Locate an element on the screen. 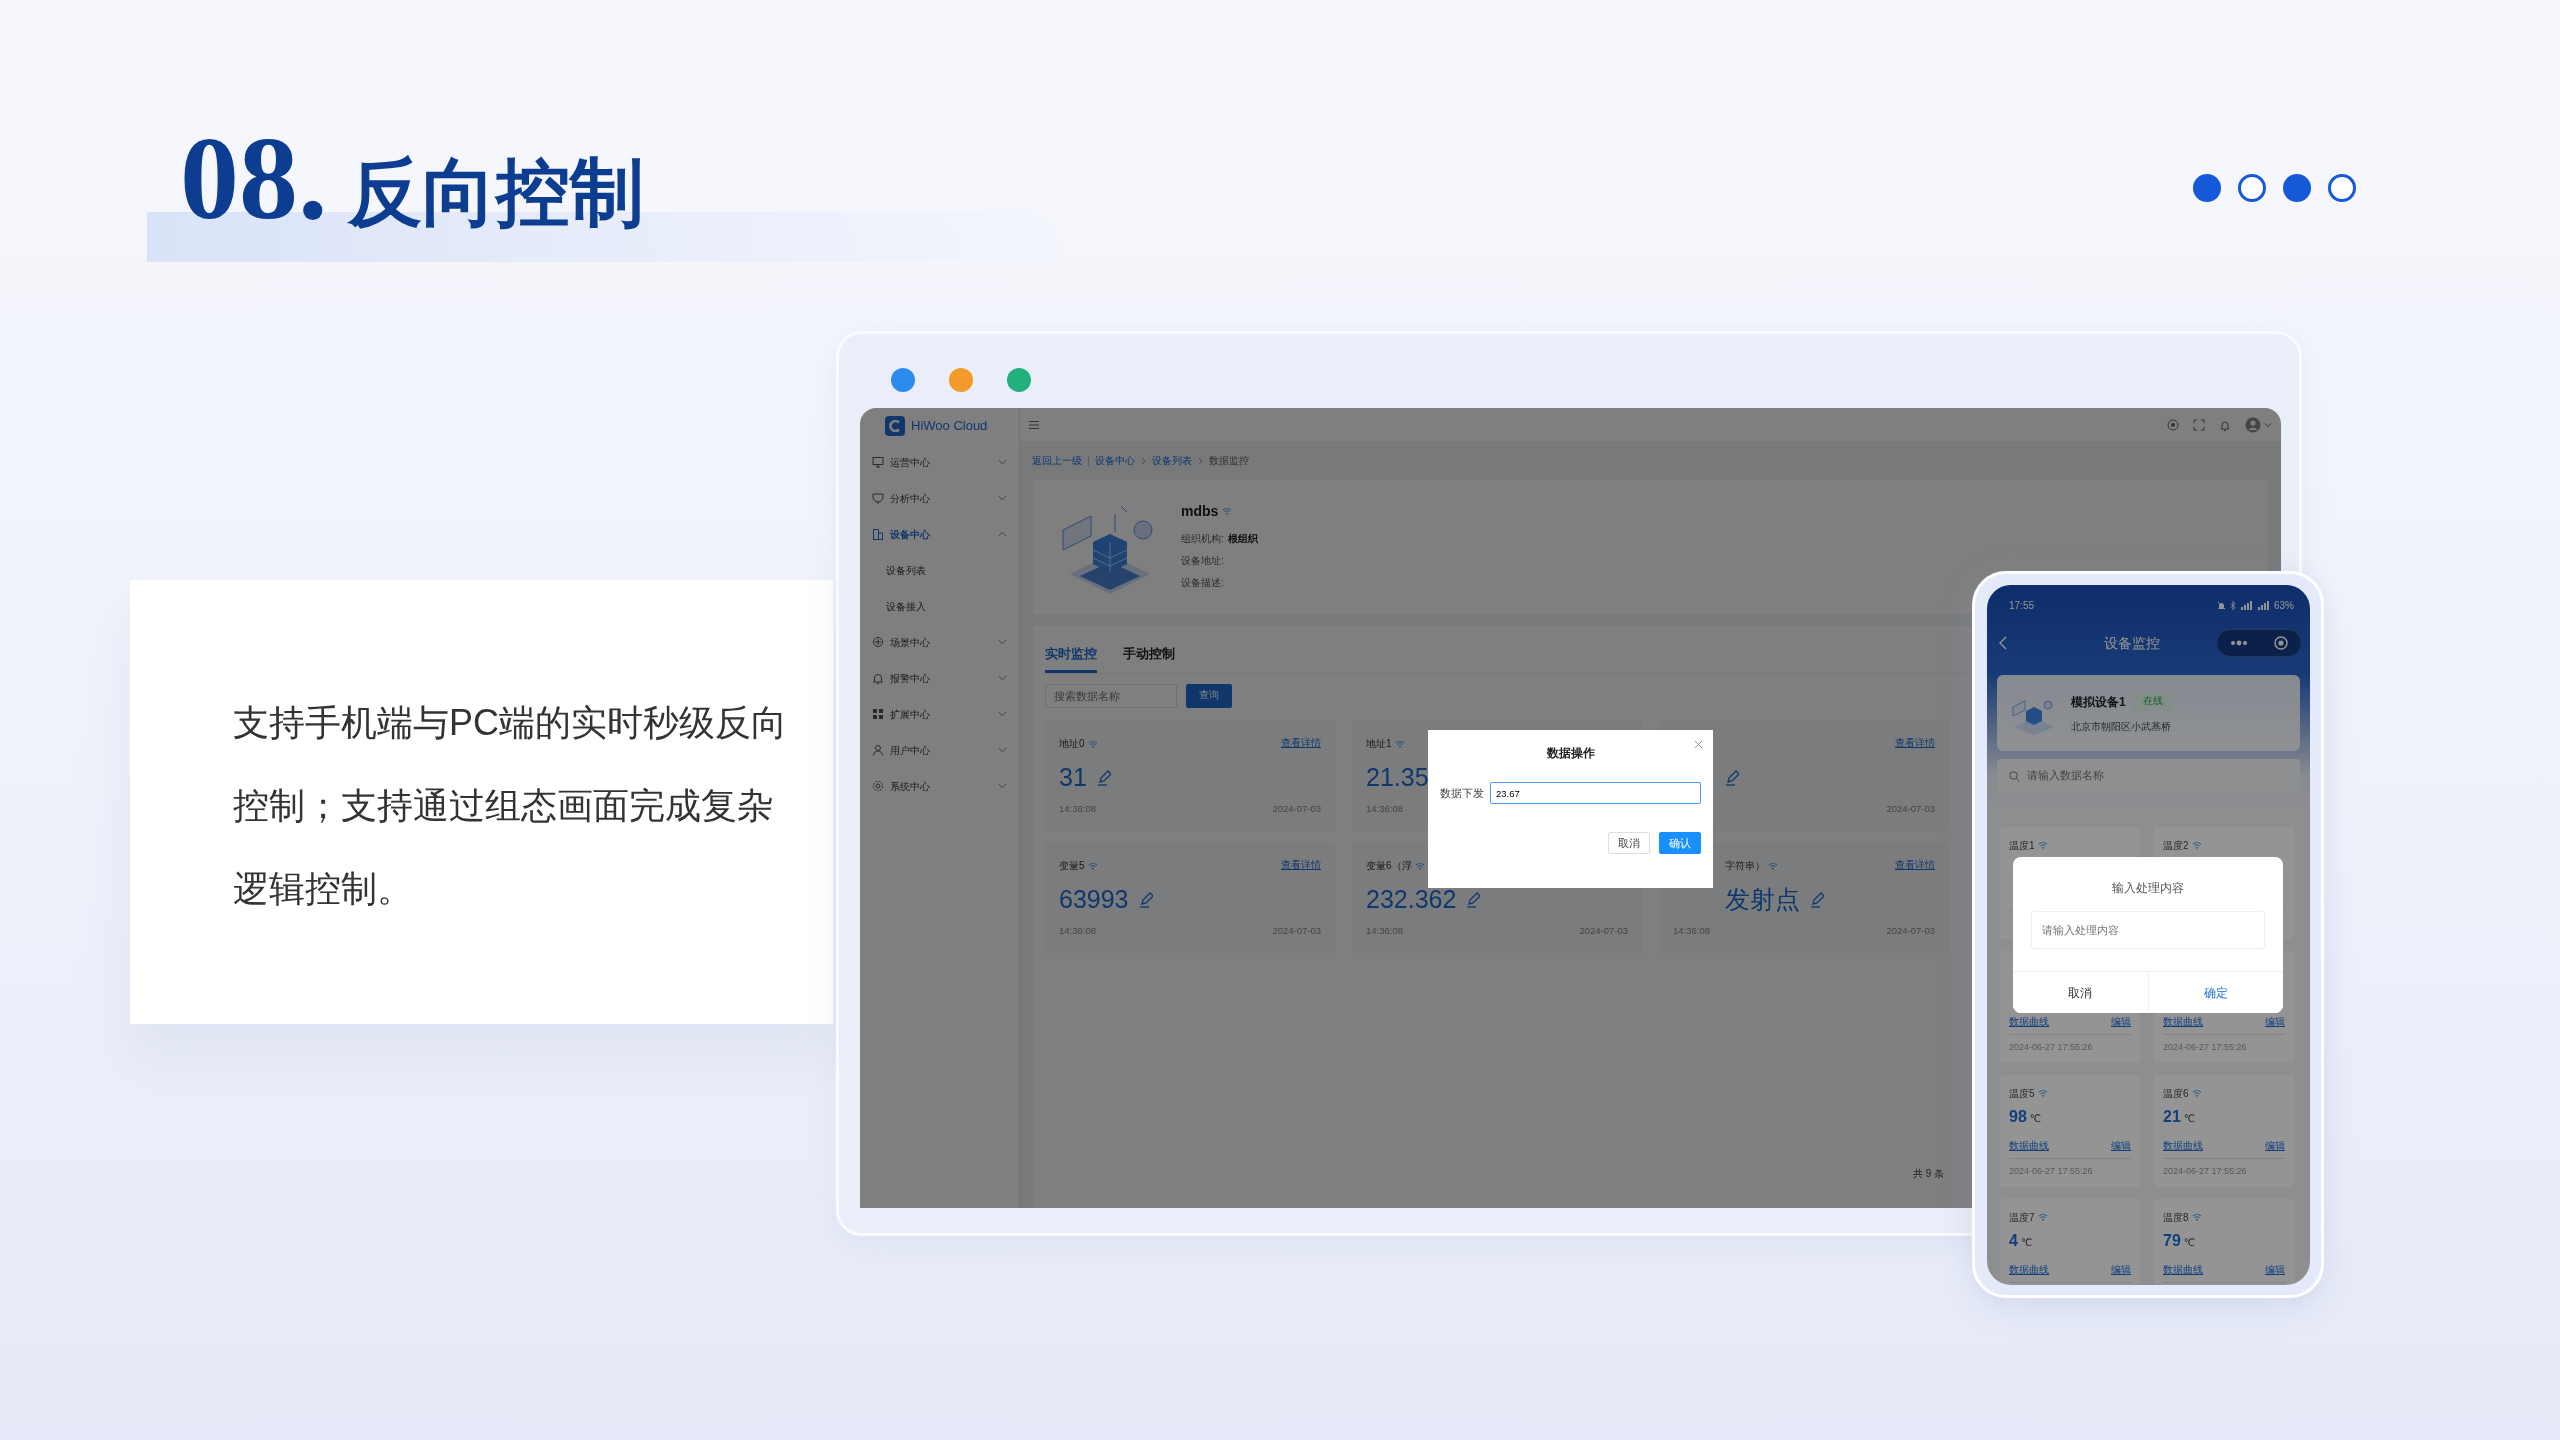 The height and width of the screenshot is (1440, 2560). data-value: 21 is located at coordinates (2172, 1117).